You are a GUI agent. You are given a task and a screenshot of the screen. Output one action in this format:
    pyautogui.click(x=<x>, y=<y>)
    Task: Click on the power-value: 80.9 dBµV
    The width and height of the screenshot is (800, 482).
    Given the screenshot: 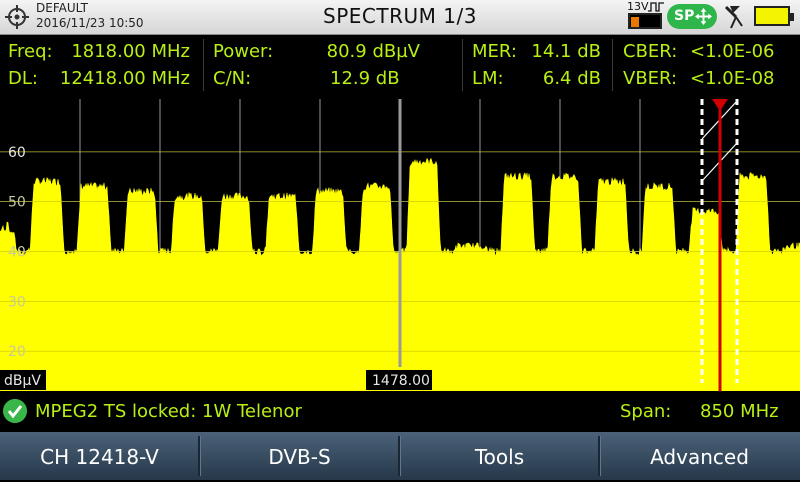 What is the action you would take?
    pyautogui.click(x=373, y=51)
    